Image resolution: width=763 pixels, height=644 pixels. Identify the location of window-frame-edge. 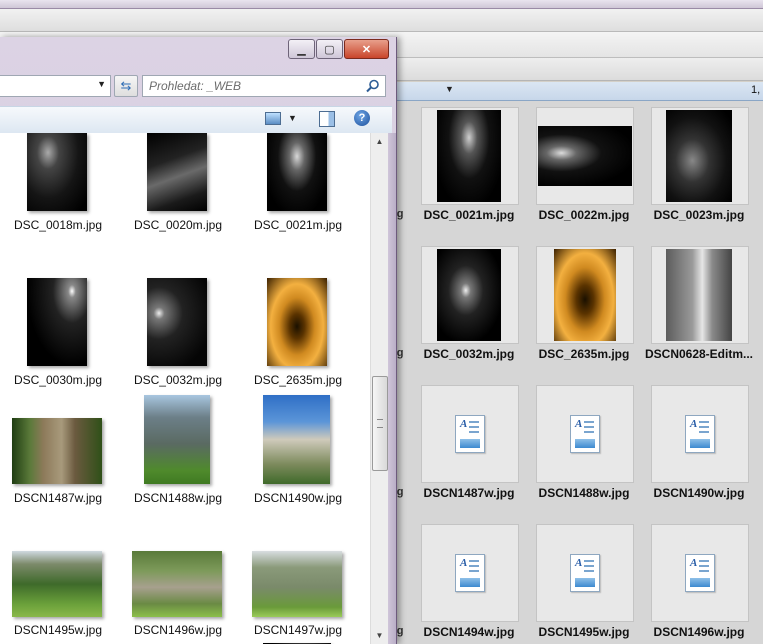
(392, 388).